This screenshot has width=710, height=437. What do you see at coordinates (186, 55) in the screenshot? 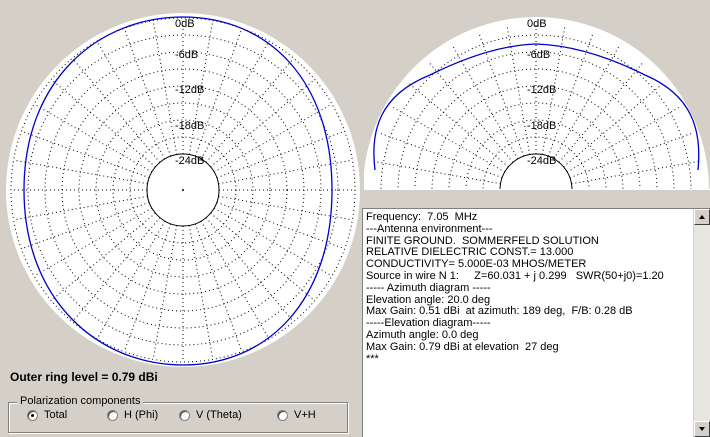
I see `azimuth-ring-label-6db: -6dB` at bounding box center [186, 55].